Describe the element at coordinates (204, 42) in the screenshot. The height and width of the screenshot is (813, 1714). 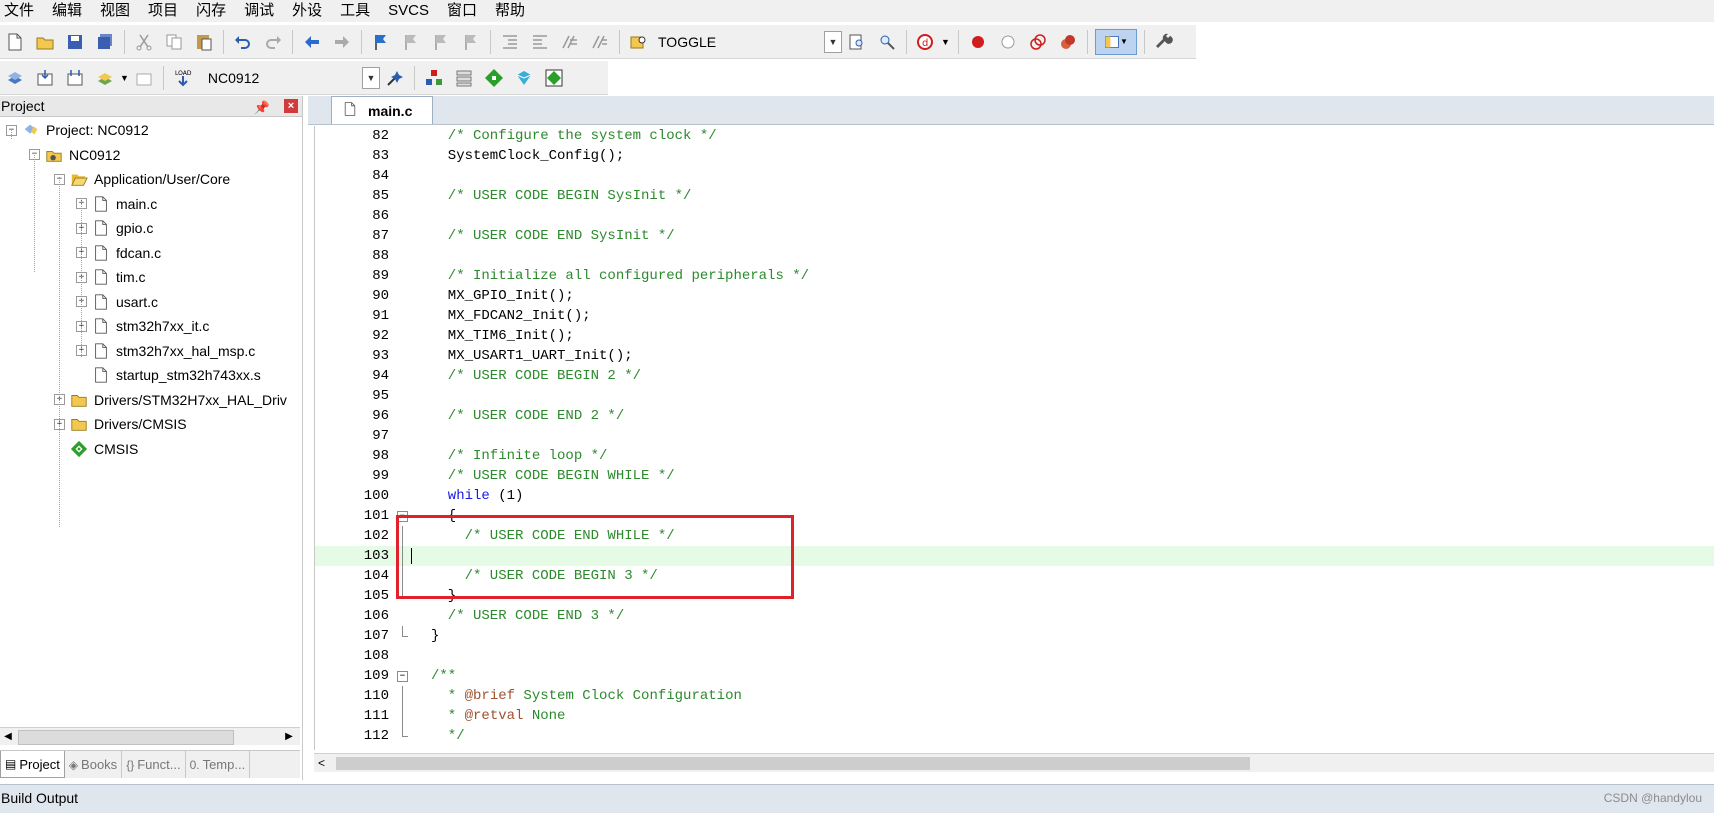
I see `paste-icon` at that location.